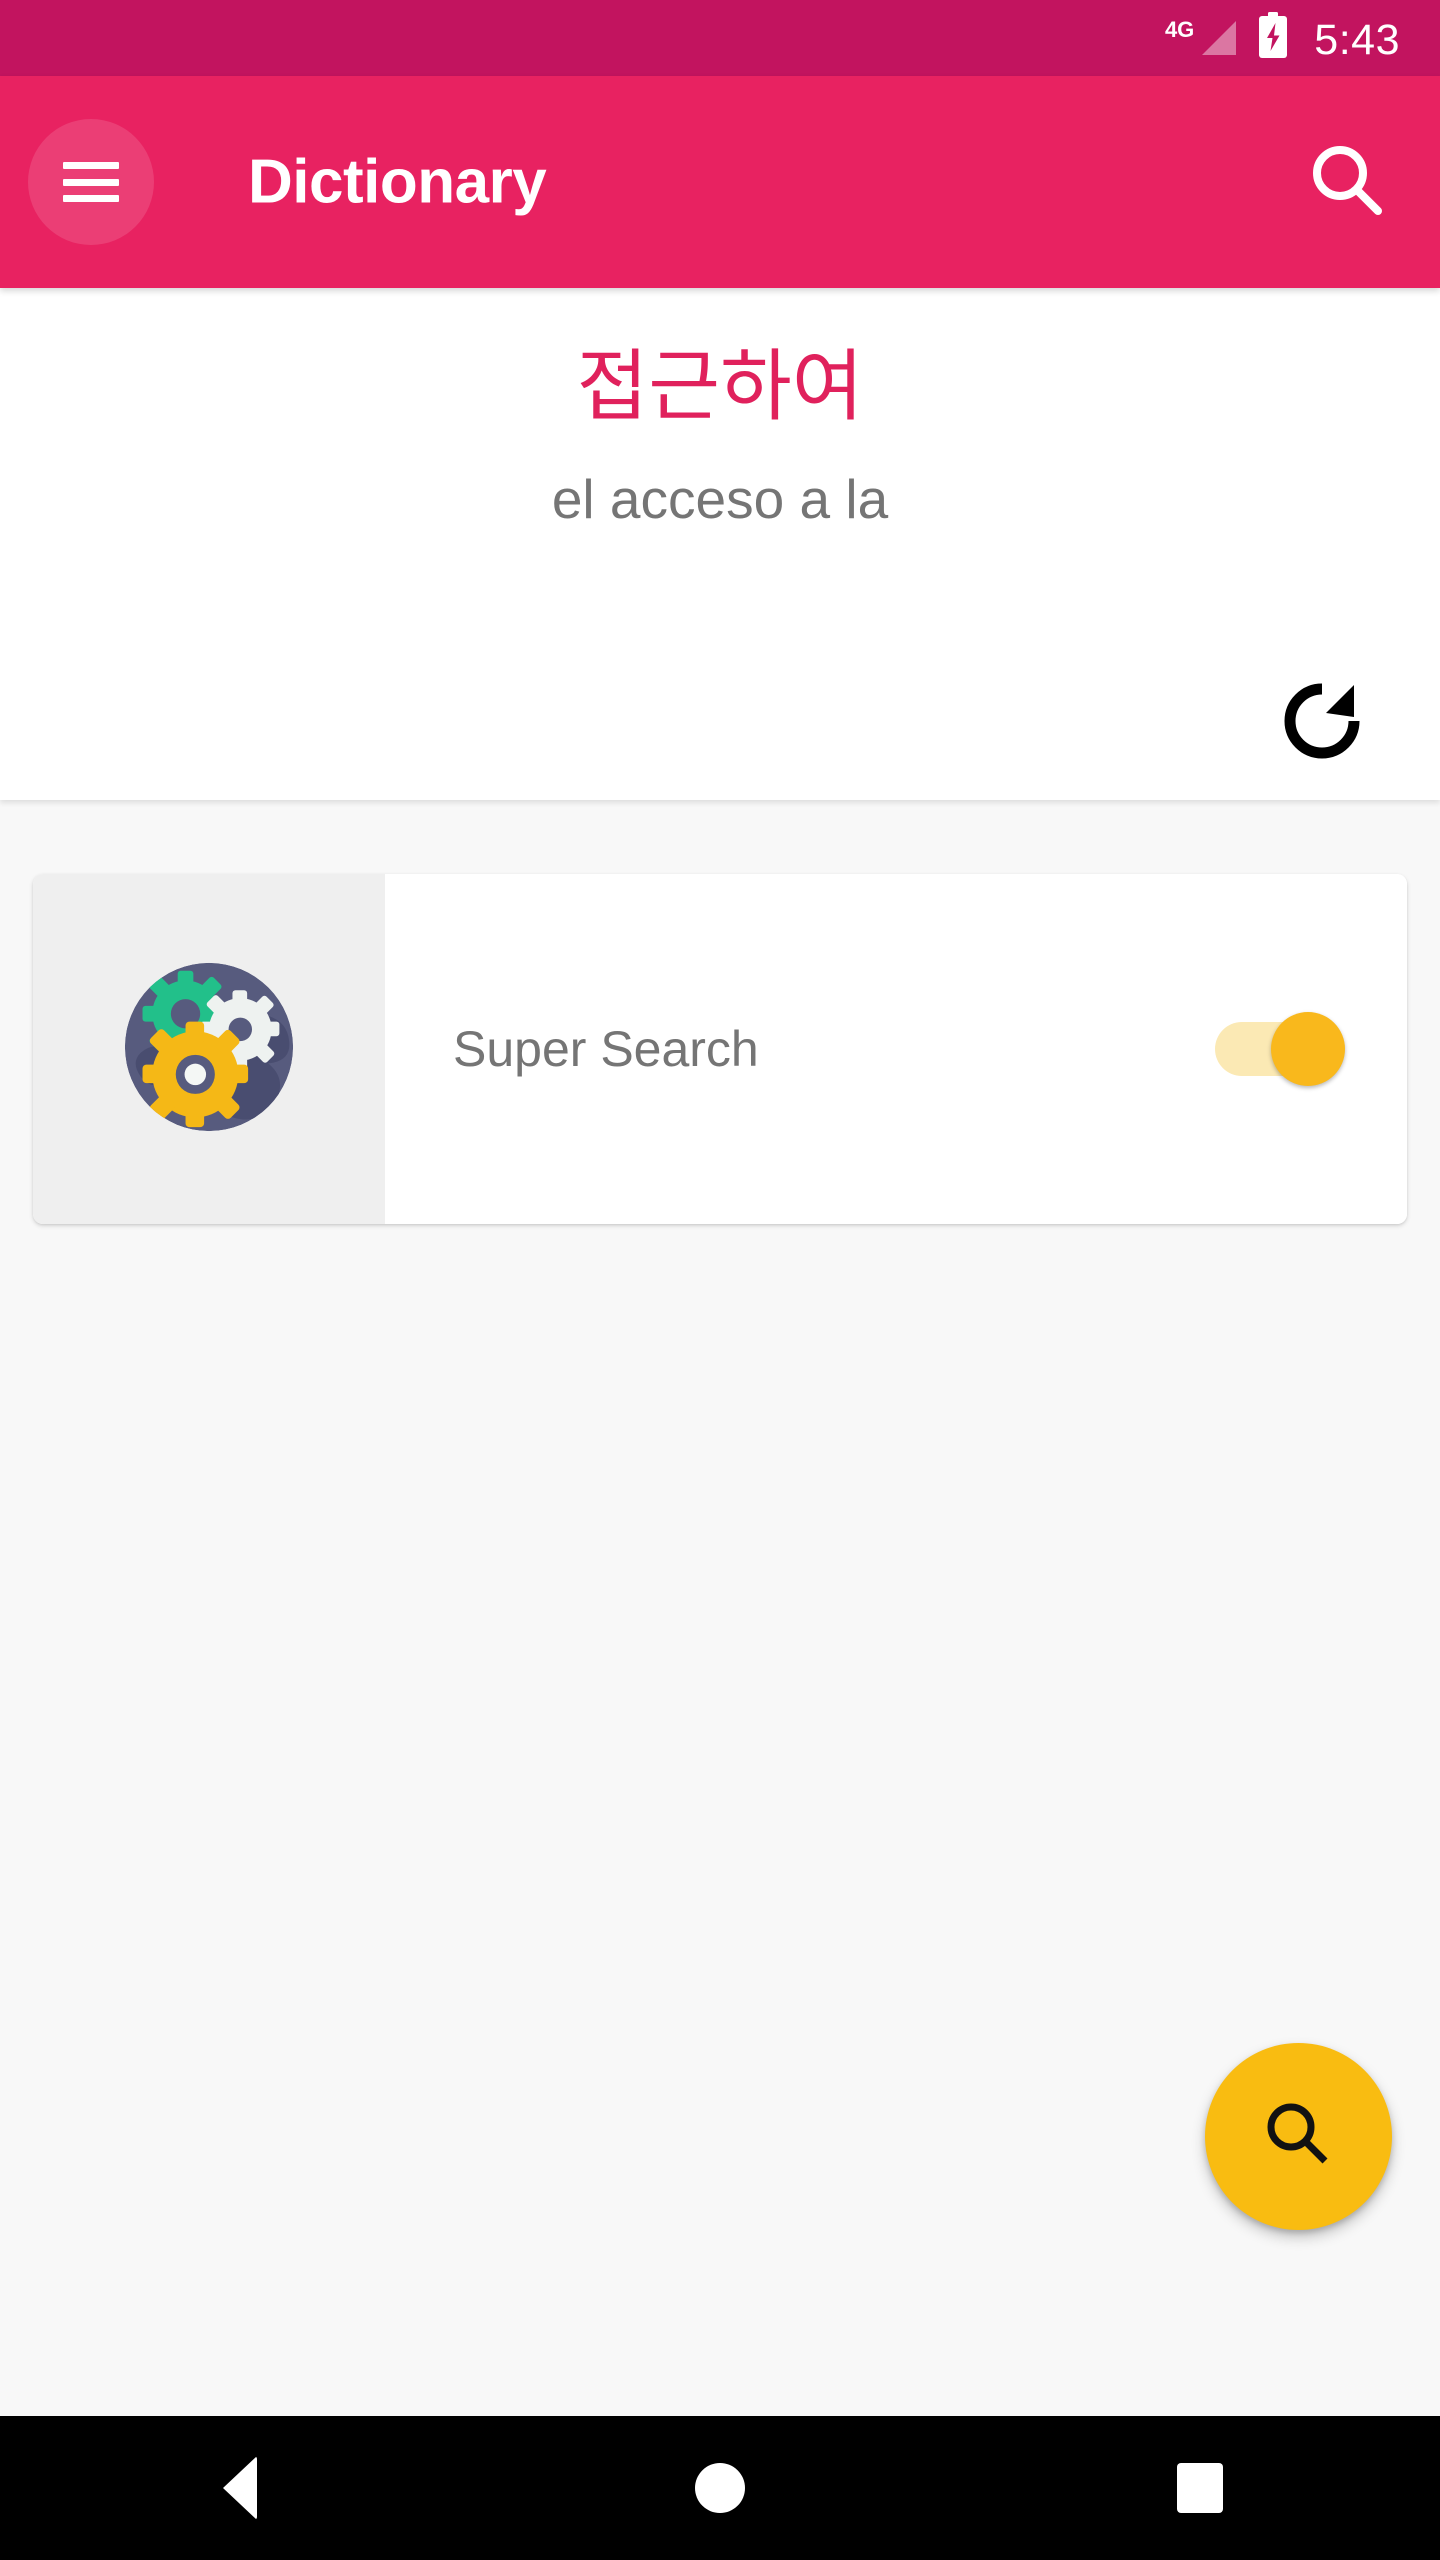 Image resolution: width=1440 pixels, height=2560 pixels. I want to click on network-type-label: 4G, so click(1179, 29).